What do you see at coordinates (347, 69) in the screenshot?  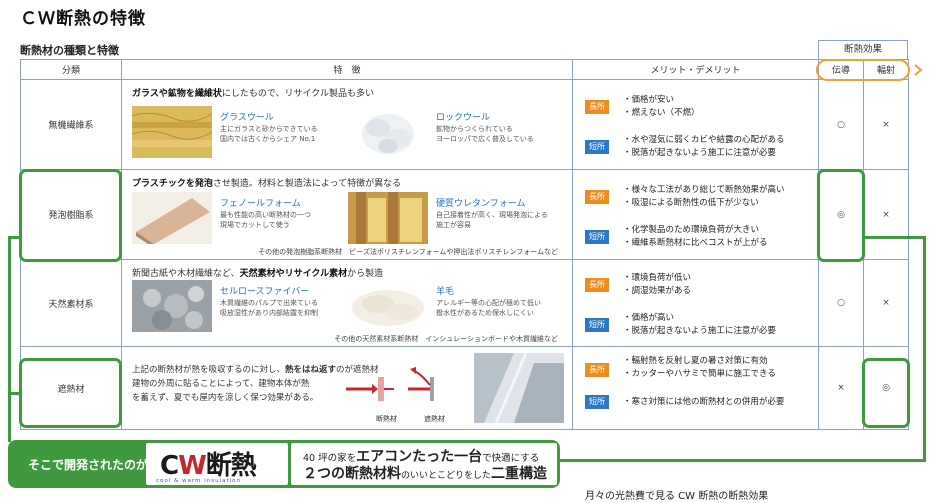 I see `col-features: 特 徴` at bounding box center [347, 69].